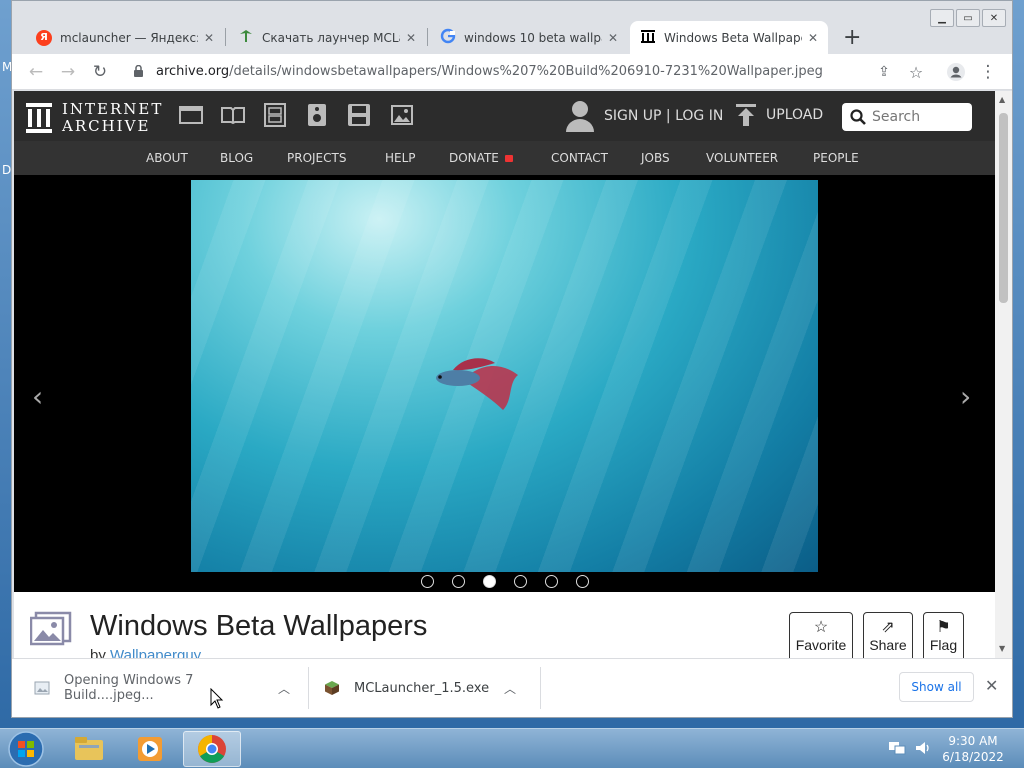  I want to click on tab-title: Скачать лаунчер MCLaun, so click(331, 37).